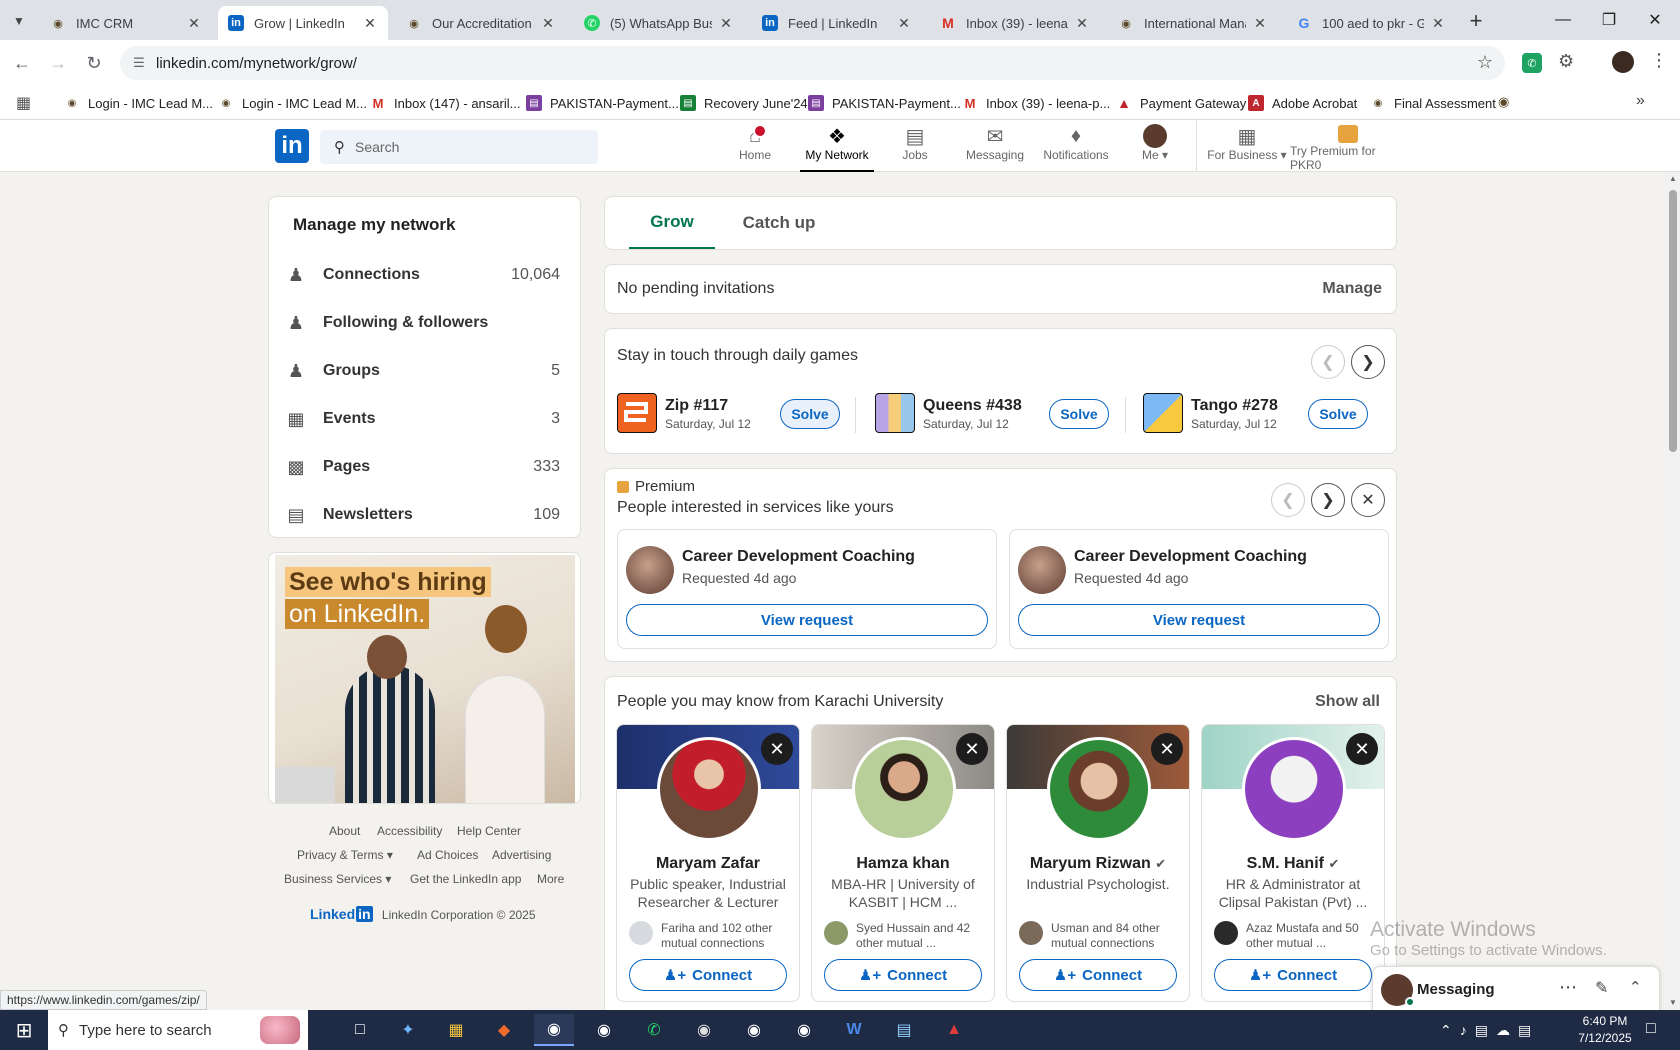  I want to click on bookmark: ◉ Final Assessment, so click(1433, 103).